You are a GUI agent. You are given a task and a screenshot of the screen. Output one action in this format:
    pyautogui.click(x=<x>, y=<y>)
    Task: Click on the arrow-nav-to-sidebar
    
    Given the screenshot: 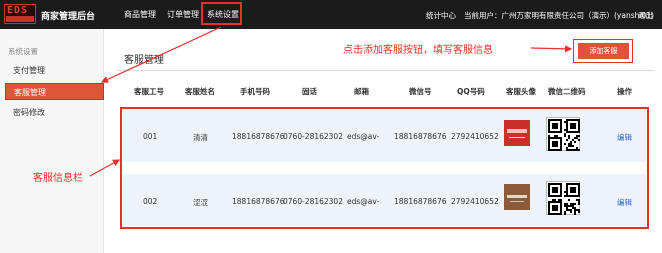 What is the action you would take?
    pyautogui.click(x=161, y=54)
    